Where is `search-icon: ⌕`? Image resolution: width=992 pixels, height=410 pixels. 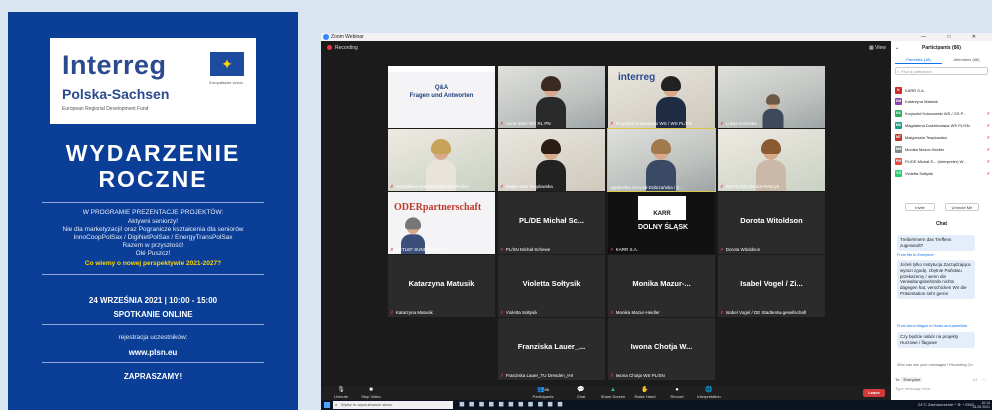
search-icon: ⌕ is located at coordinates (336, 404).